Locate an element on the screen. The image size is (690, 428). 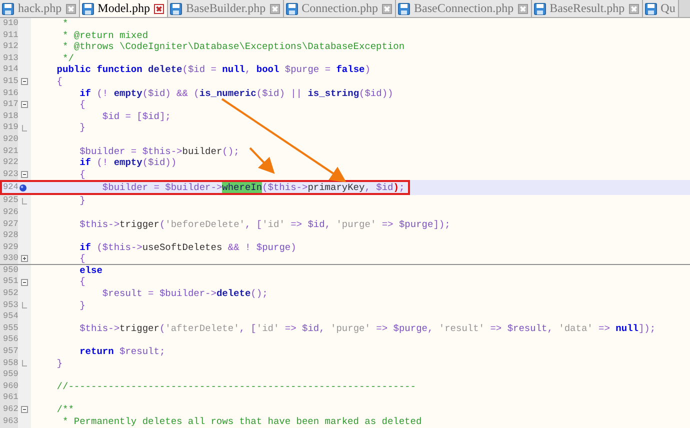
line-number: 923 is located at coordinates (10, 174).